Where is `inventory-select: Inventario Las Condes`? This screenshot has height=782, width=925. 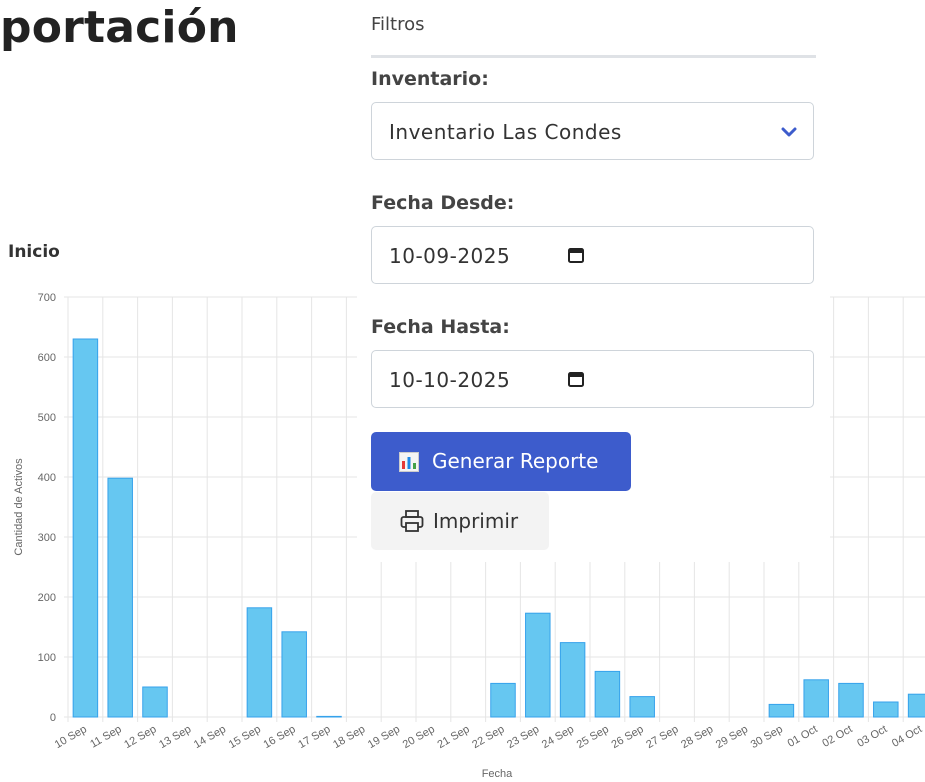 inventory-select: Inventario Las Condes is located at coordinates (592, 131).